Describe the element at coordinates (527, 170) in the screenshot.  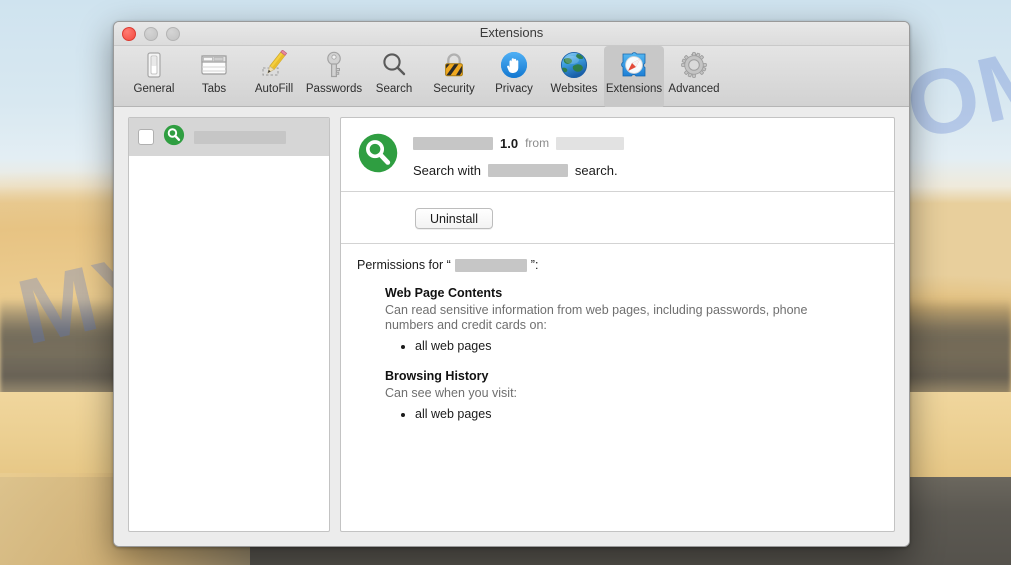
I see `description-redacted` at that location.